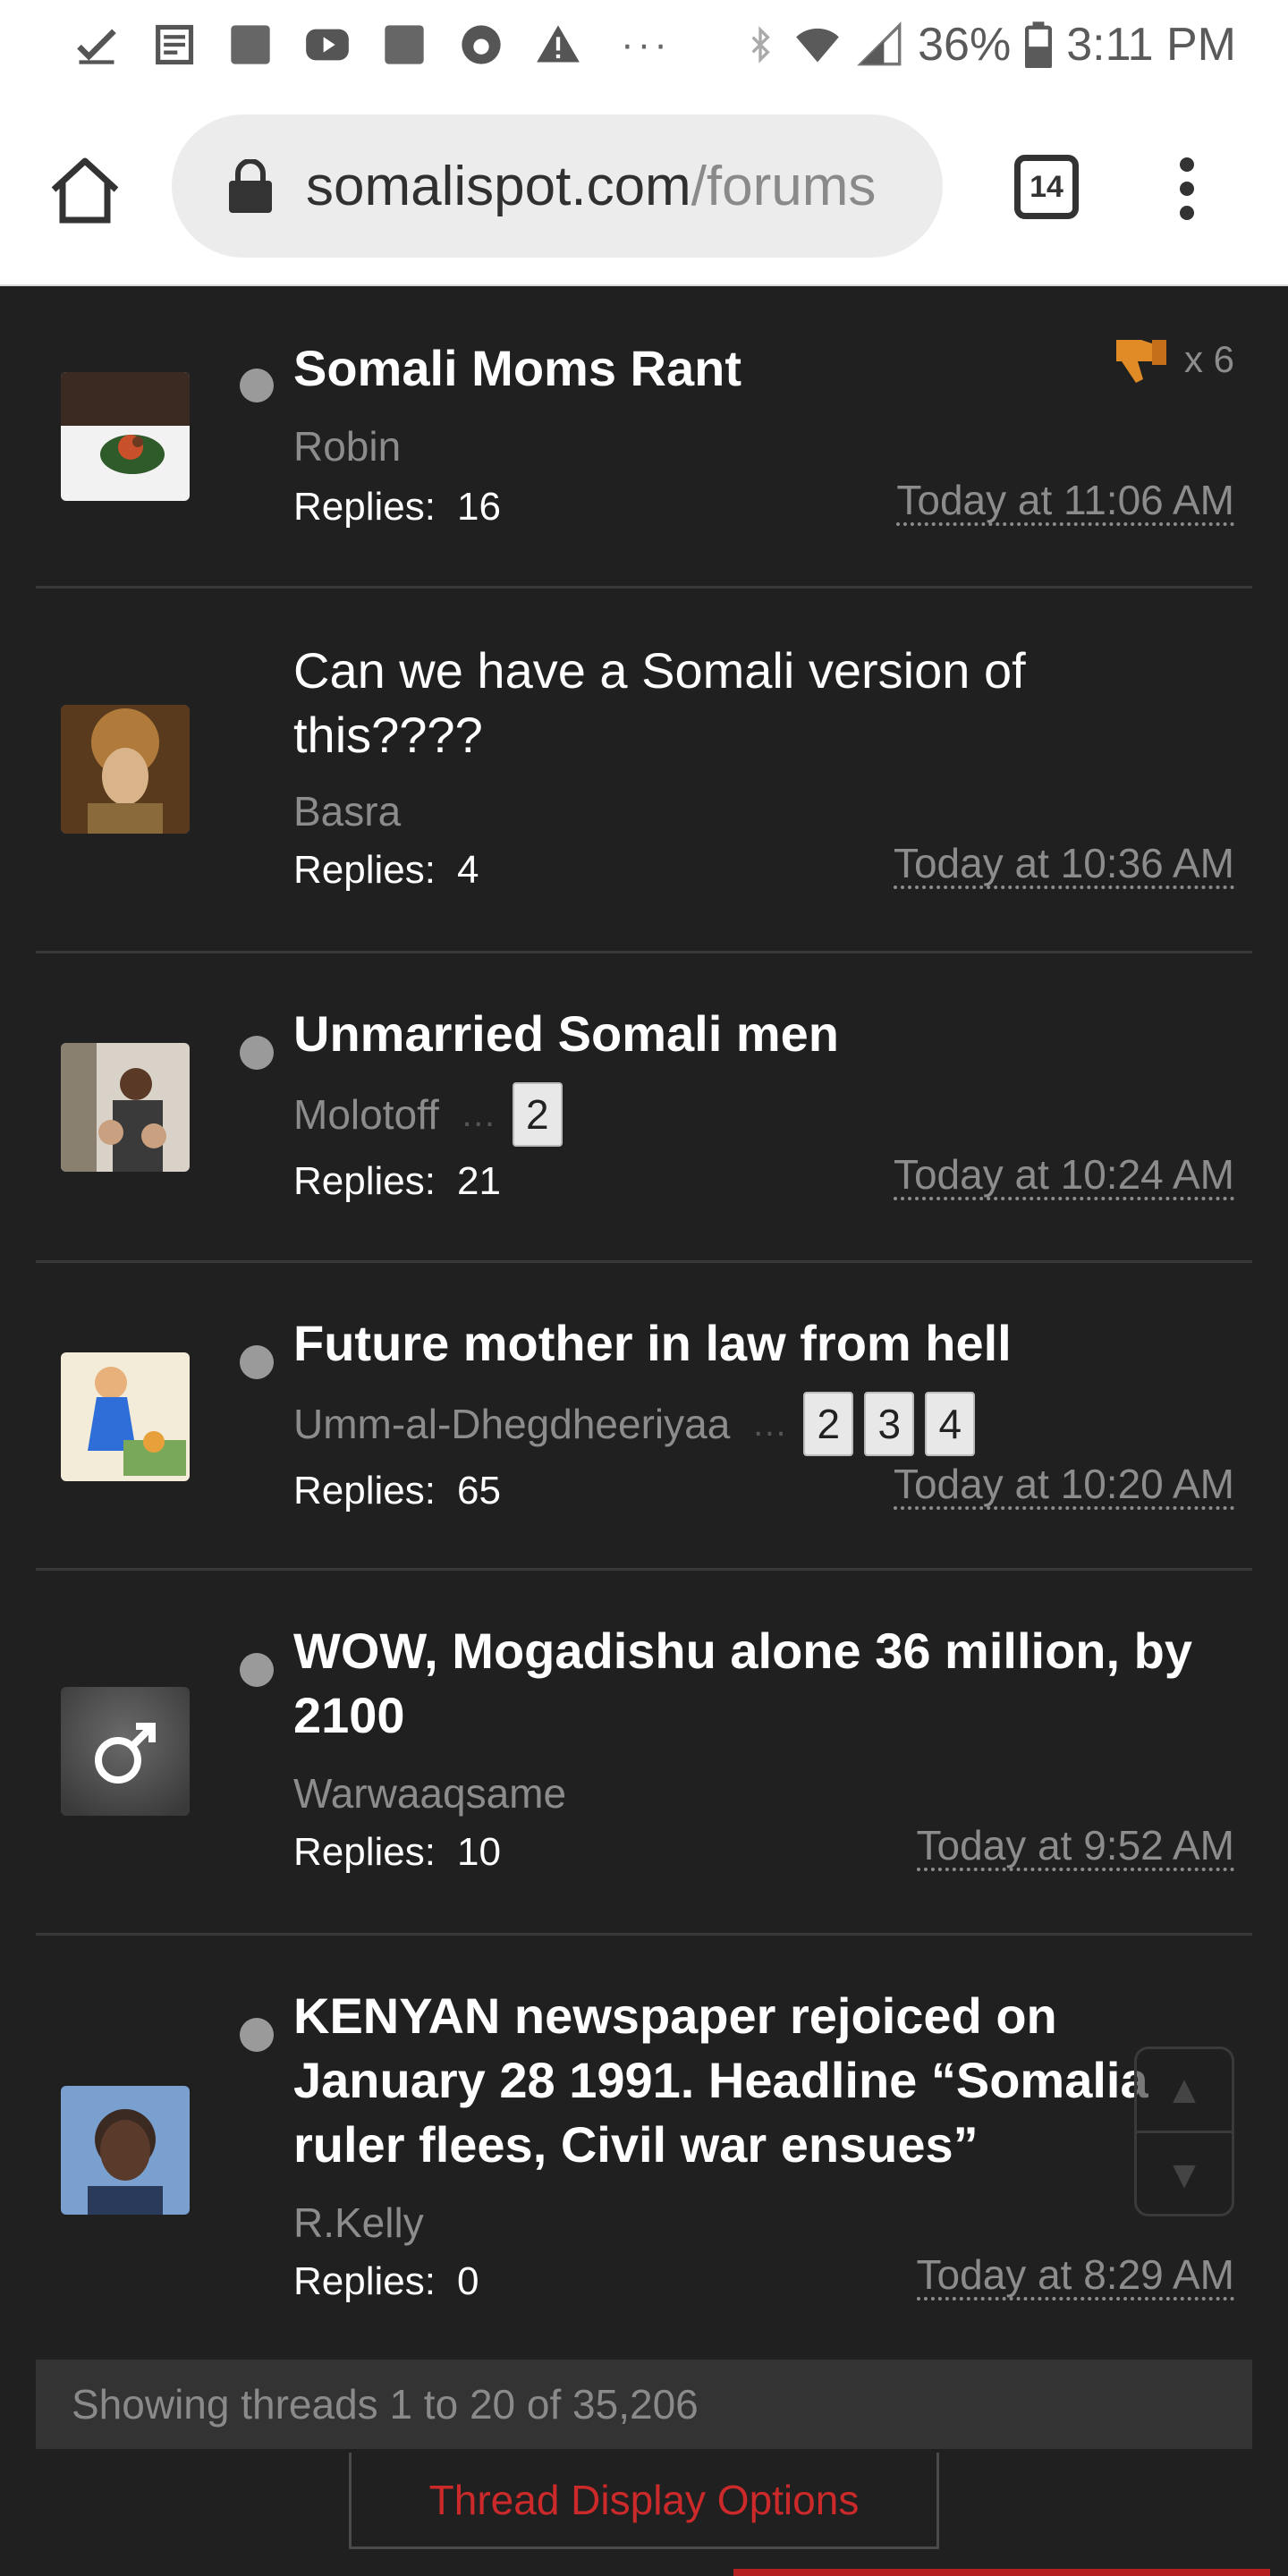 This screenshot has width=1288, height=2576. Describe the element at coordinates (879, 43) in the screenshot. I see `signal-icon` at that location.